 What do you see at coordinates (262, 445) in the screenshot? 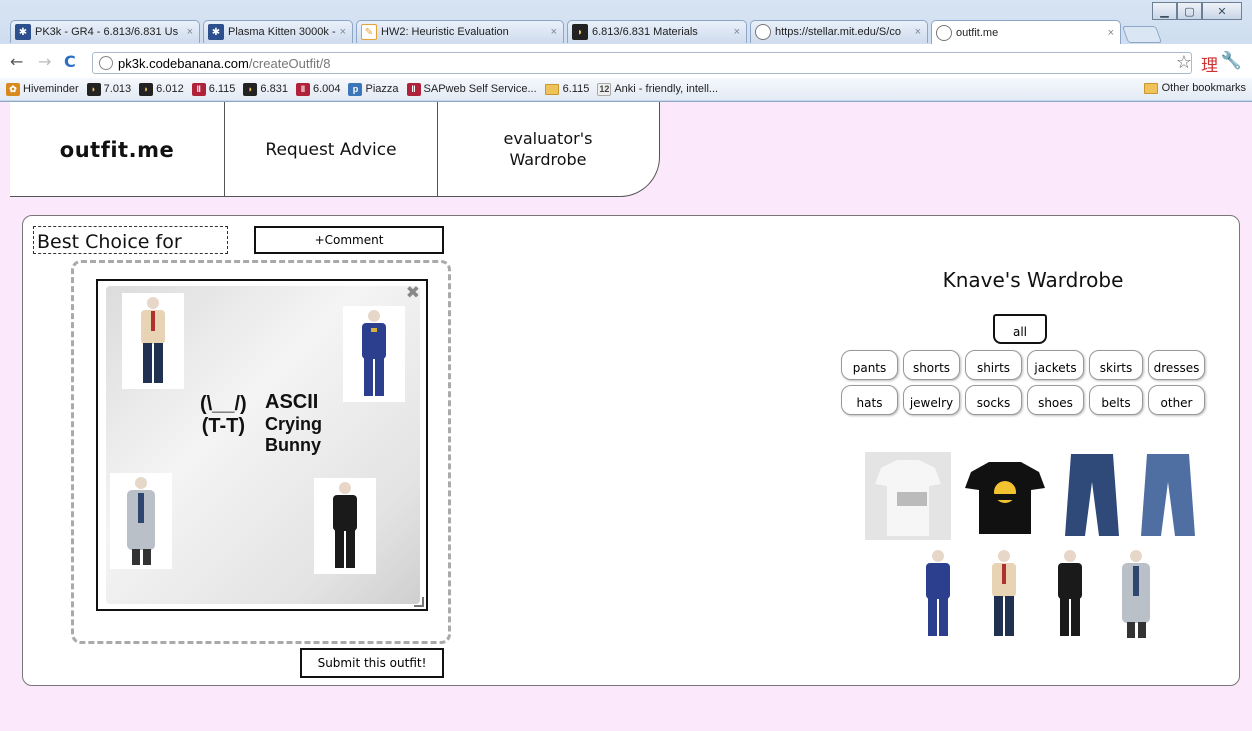
I see `outfit-canvas: (\__/) (T-T) ASCII Crying Bunny ✖` at bounding box center [262, 445].